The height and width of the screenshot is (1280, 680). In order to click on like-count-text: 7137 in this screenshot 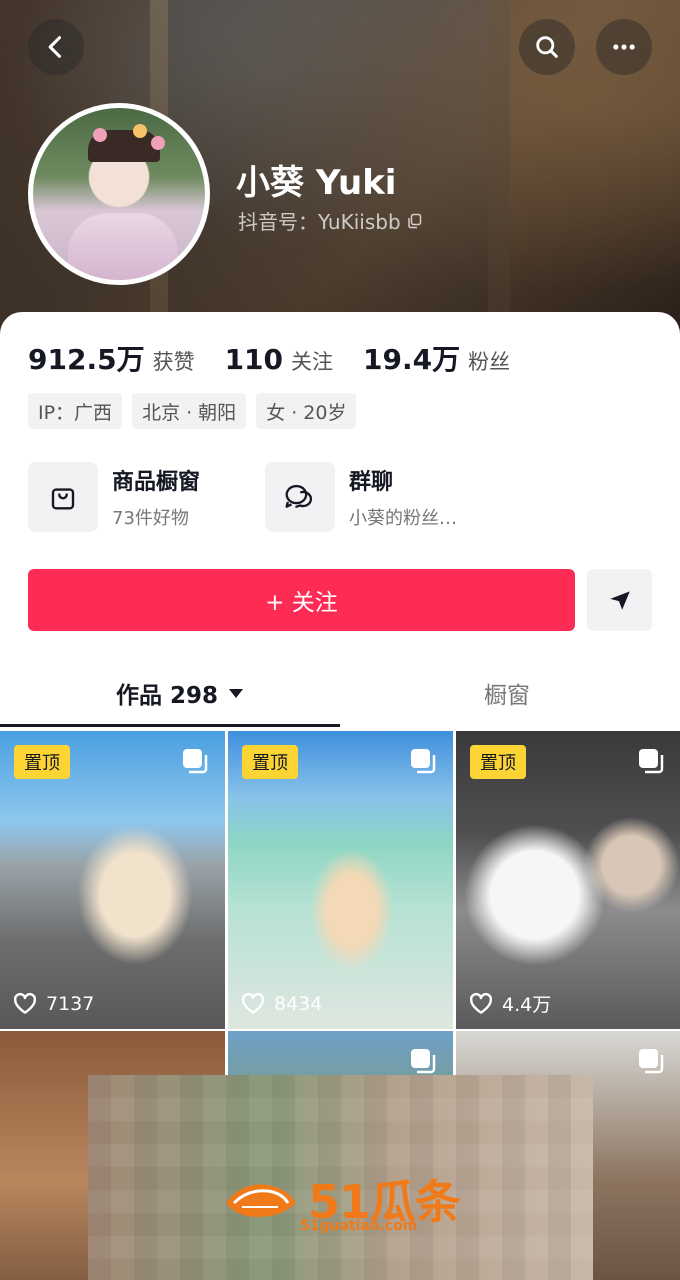, I will do `click(70, 1004)`.